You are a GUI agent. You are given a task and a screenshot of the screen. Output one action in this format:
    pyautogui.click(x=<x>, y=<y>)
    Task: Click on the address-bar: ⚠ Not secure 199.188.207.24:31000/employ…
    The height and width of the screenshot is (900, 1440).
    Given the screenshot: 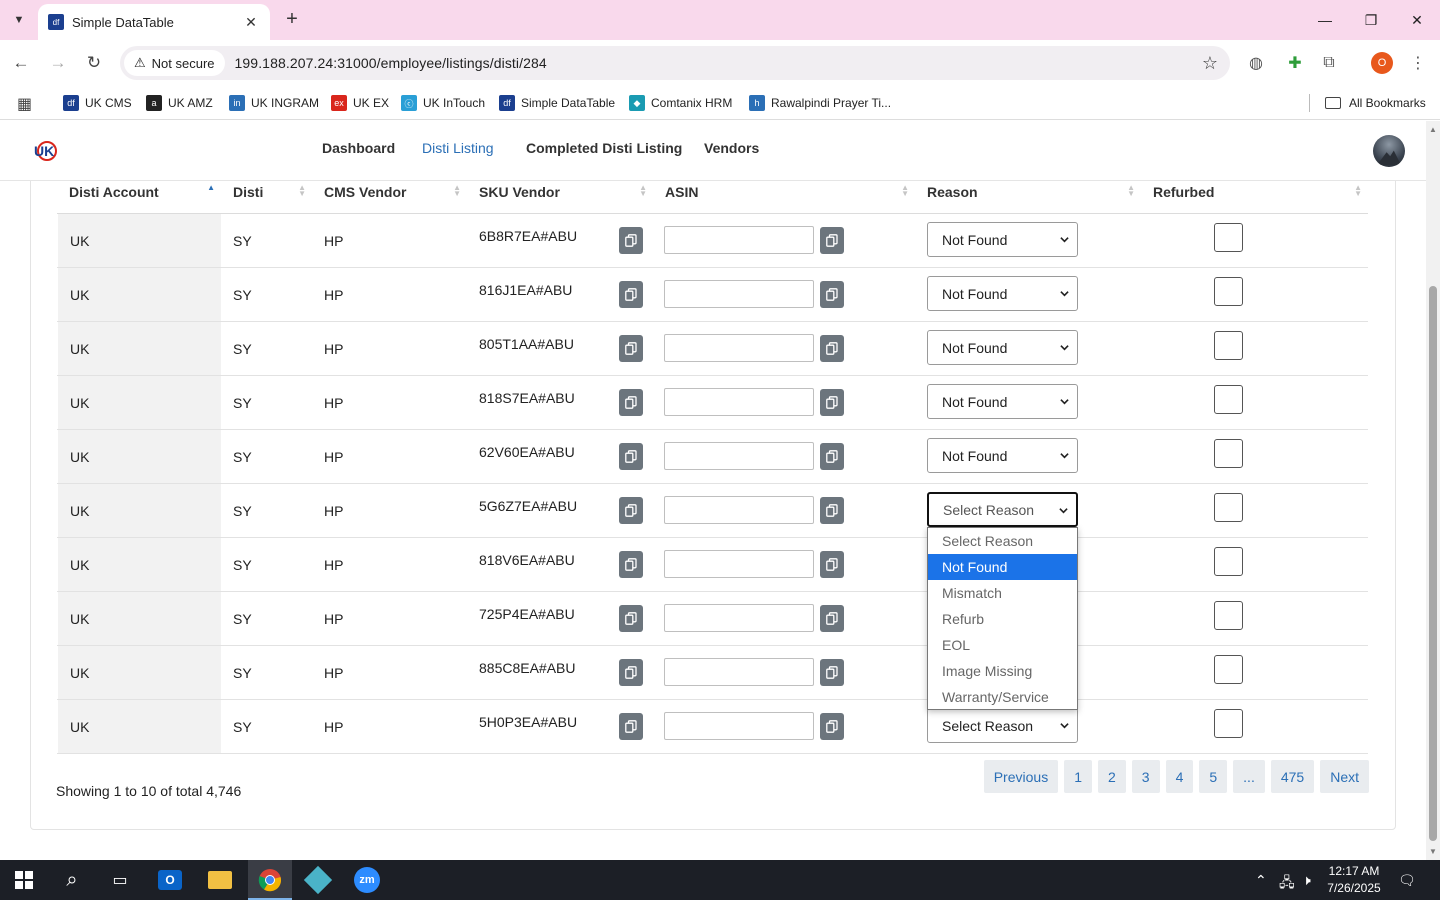 What is the action you would take?
    pyautogui.click(x=675, y=63)
    